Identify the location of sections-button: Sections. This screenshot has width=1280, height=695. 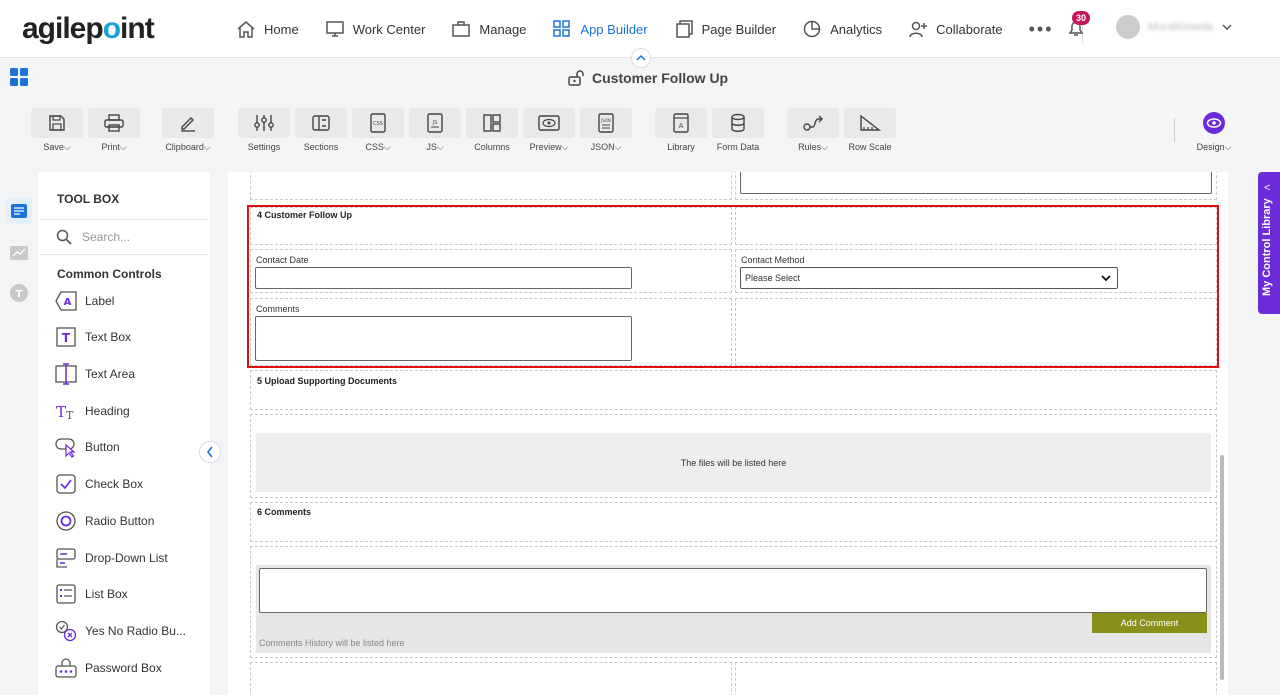
(321, 130).